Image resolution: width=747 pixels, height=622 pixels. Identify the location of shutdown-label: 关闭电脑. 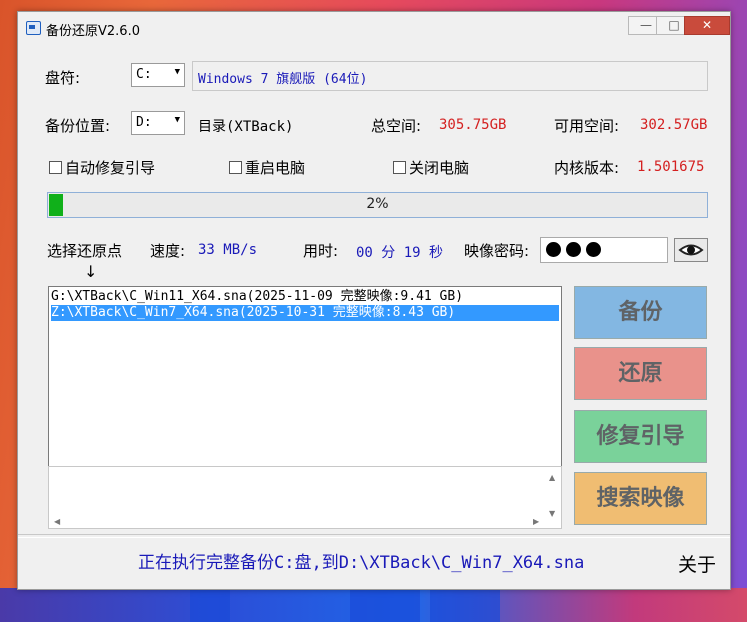
(439, 167).